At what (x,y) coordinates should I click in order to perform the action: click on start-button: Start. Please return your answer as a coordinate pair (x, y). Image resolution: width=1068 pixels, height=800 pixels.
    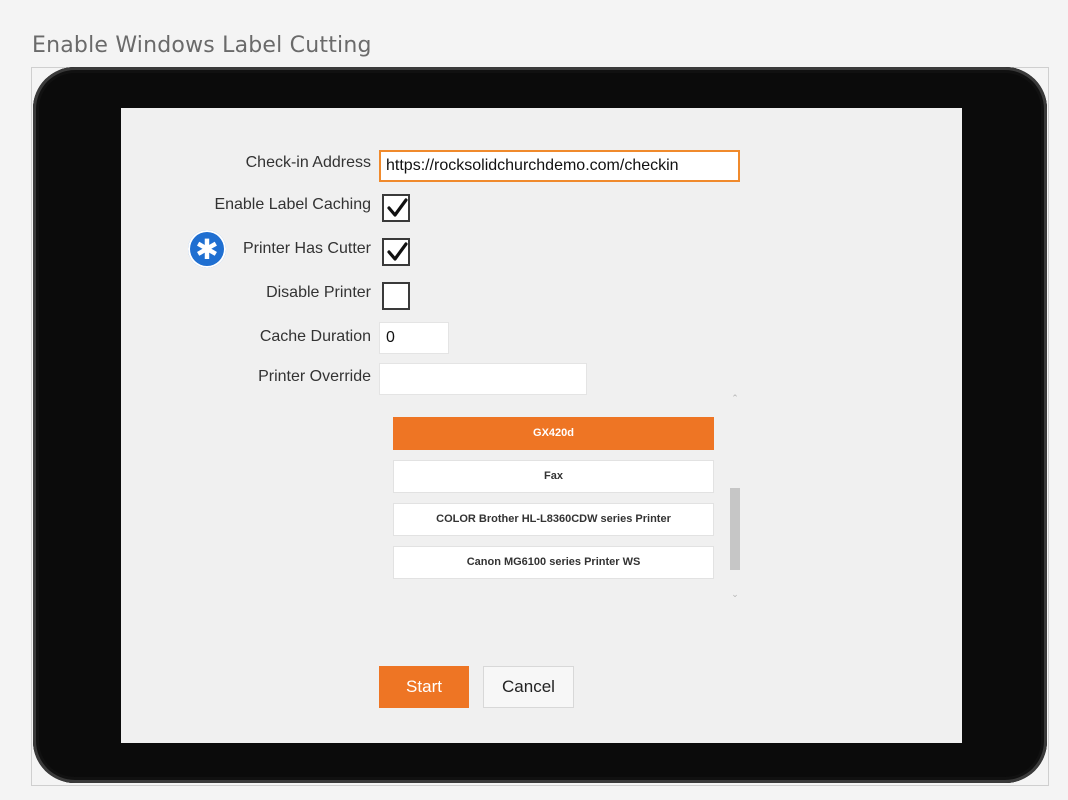
    Looking at the image, I should click on (424, 687).